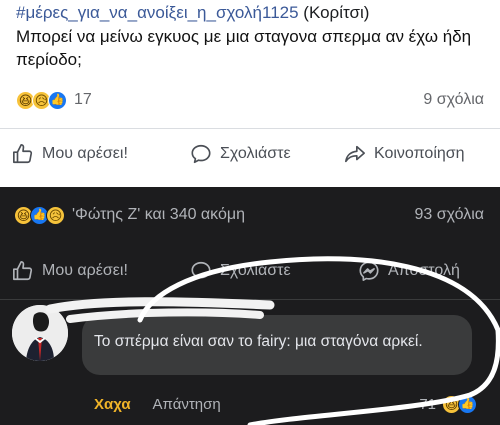 The image size is (500, 425). I want to click on share-arrow-icon, so click(355, 154).